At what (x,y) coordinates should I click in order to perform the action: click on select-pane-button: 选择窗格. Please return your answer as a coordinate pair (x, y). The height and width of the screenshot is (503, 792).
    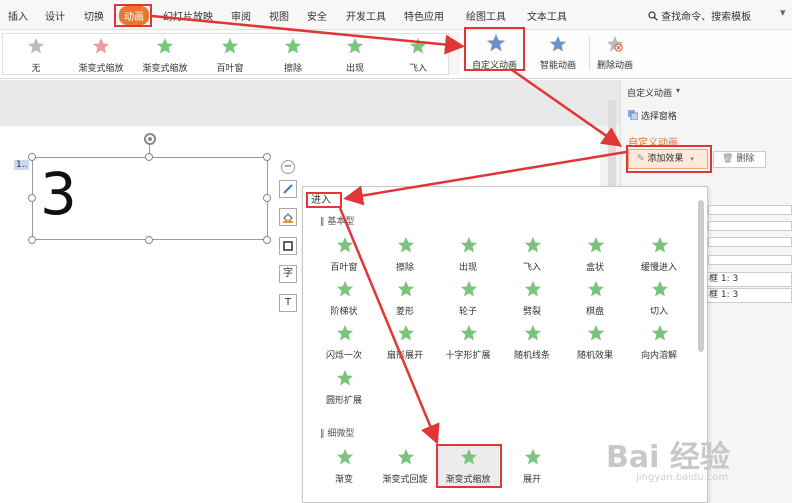
    Looking at the image, I should click on (652, 115).